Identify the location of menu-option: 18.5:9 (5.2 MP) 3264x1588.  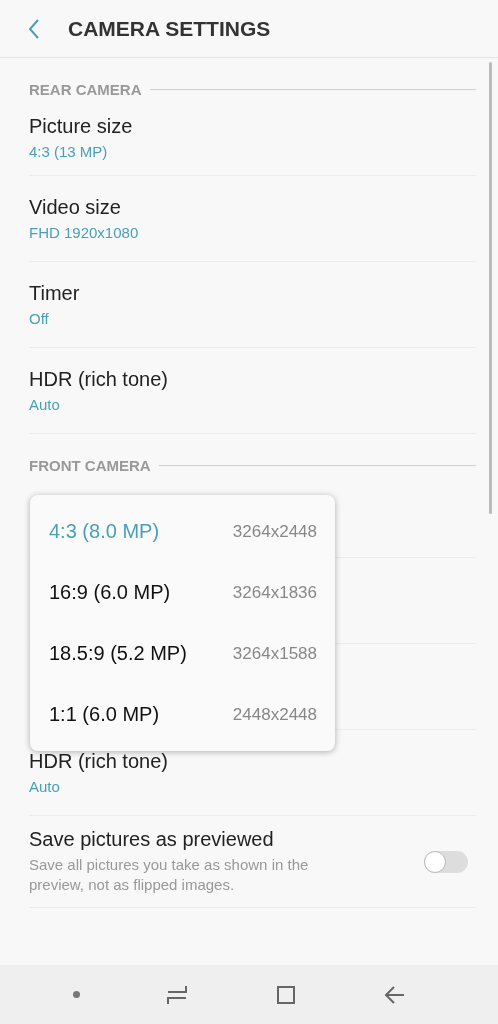
(182, 653).